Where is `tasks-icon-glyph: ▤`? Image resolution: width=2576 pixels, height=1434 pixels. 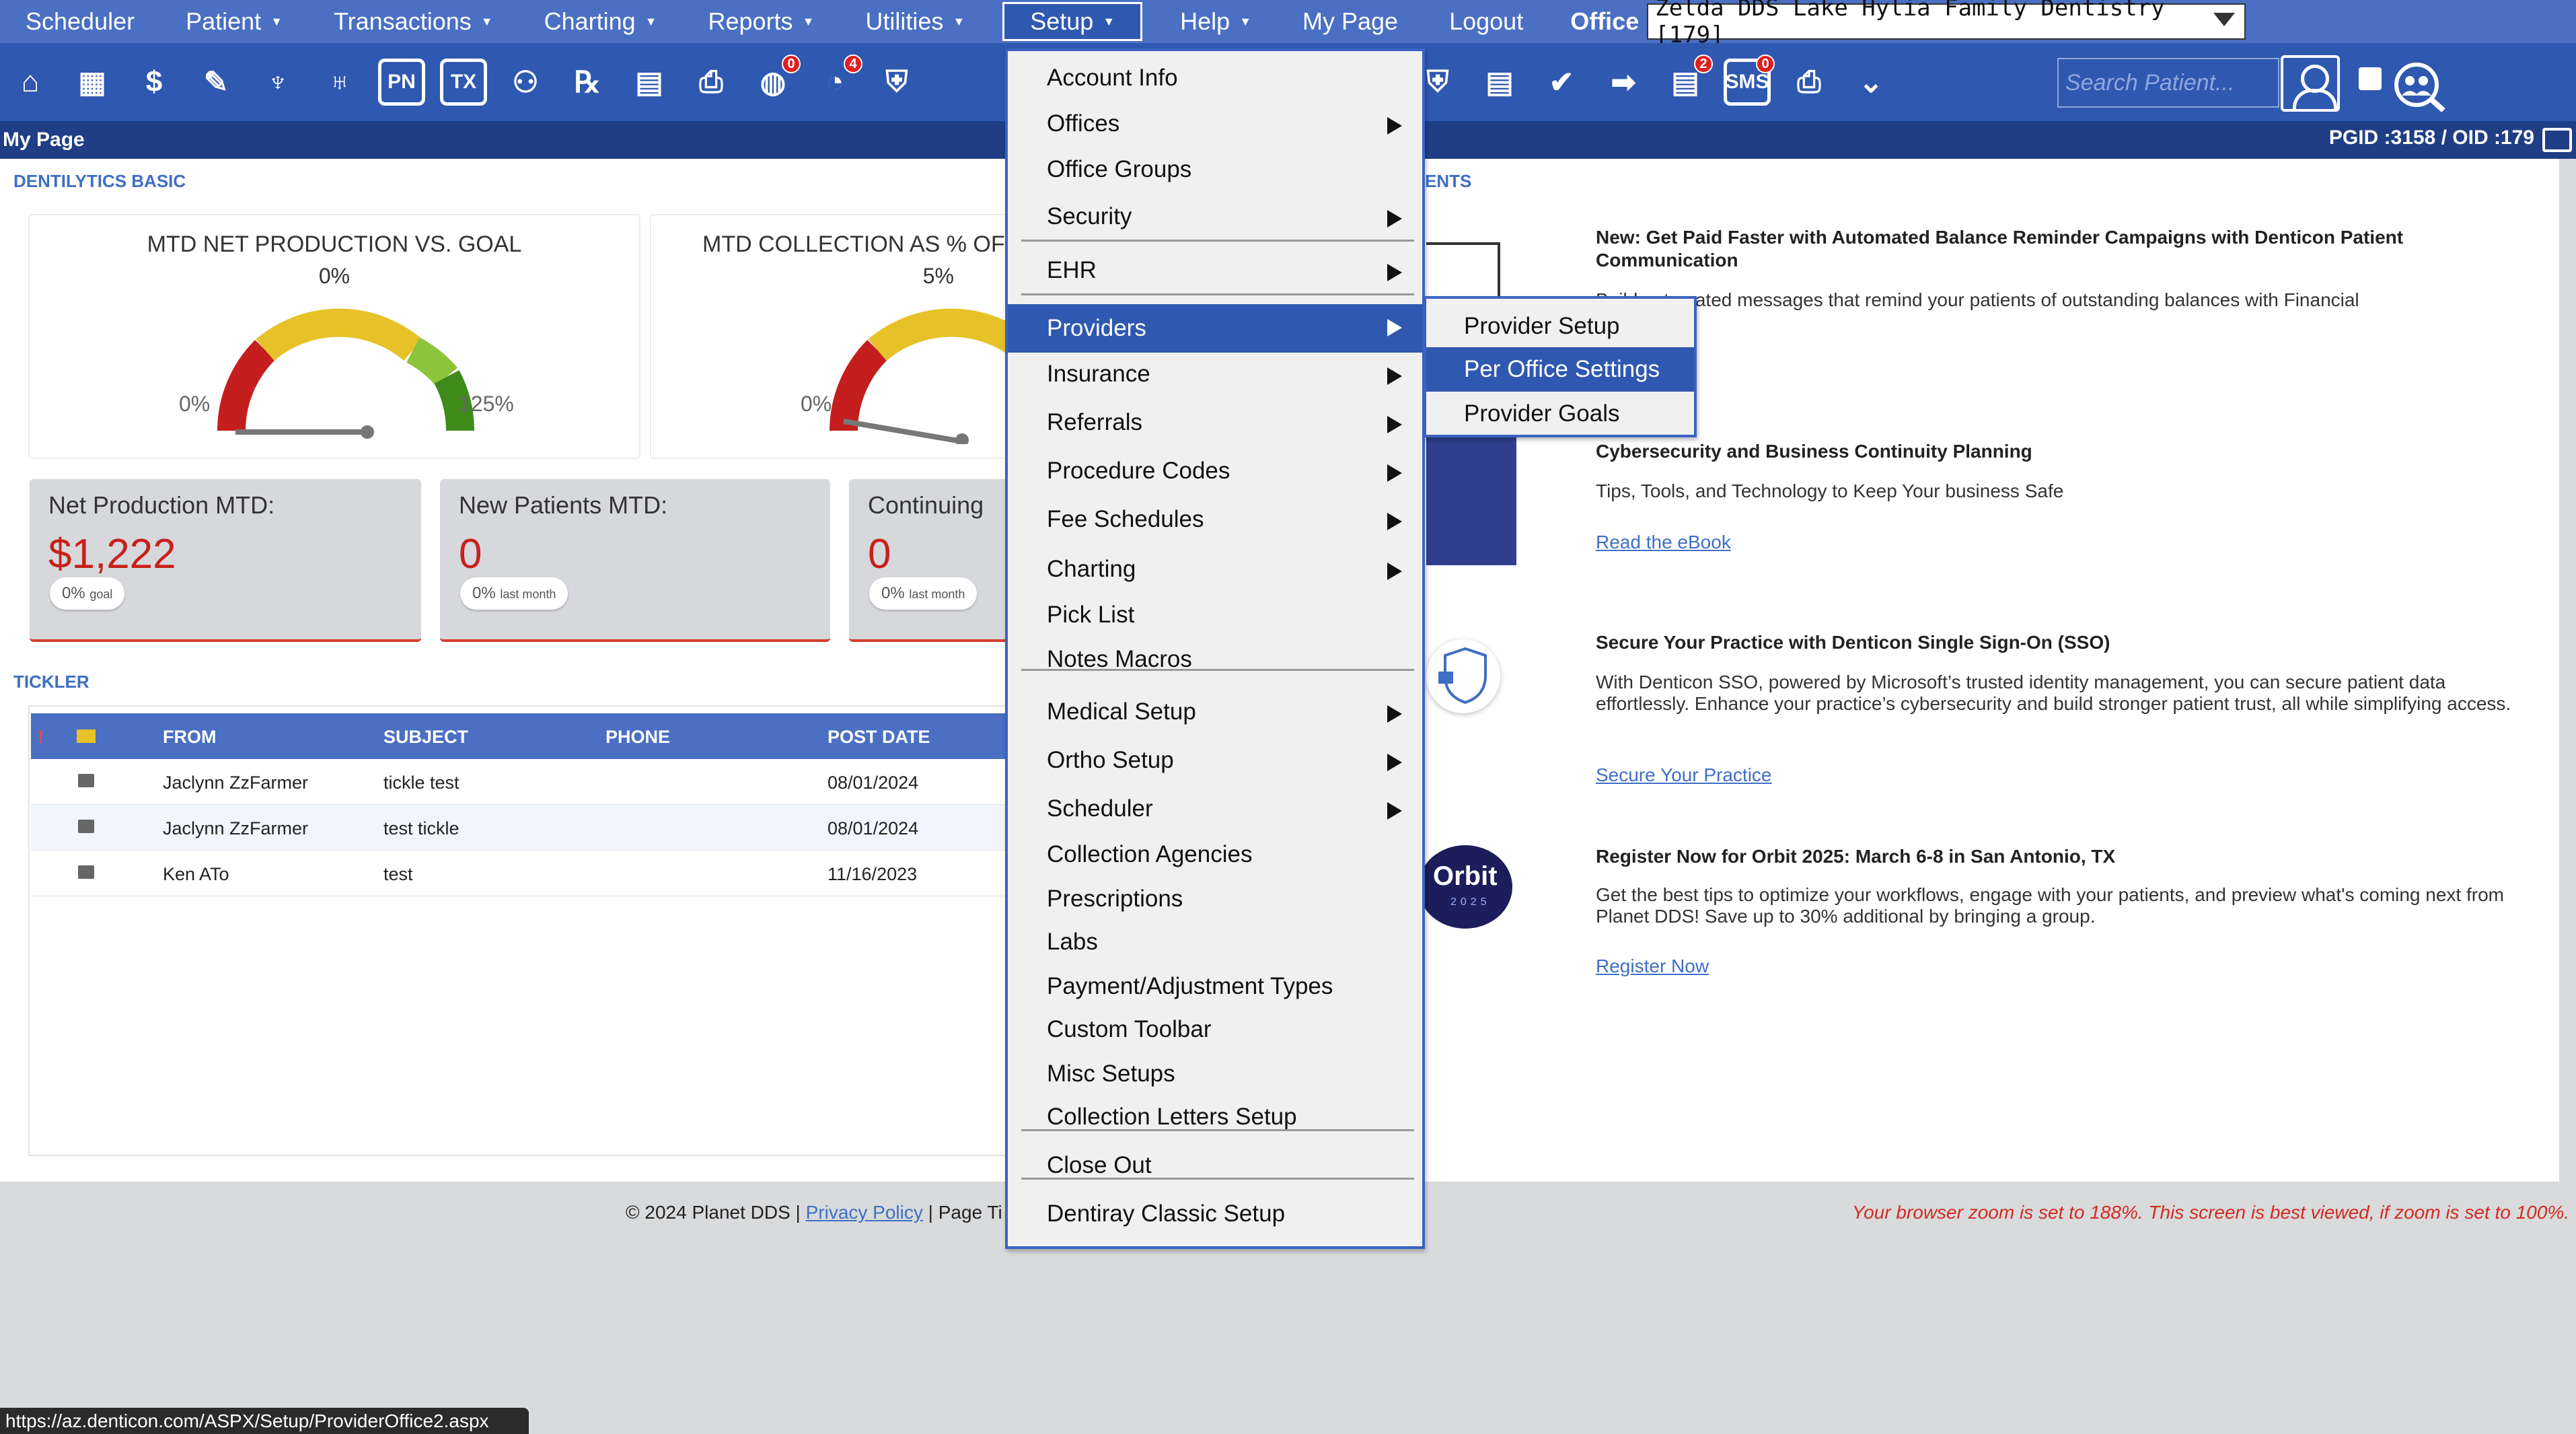
tasks-icon-glyph: ▤ is located at coordinates (1685, 82).